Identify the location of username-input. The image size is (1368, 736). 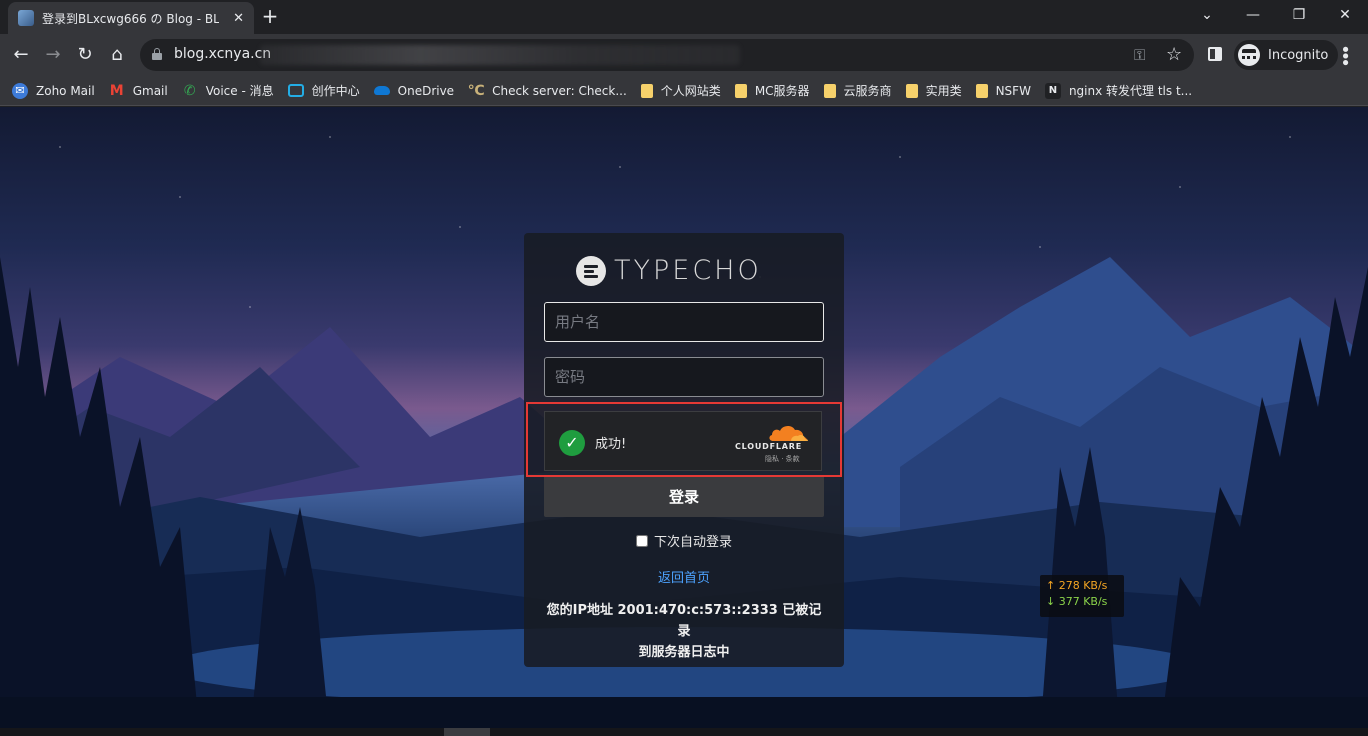
(684, 322).